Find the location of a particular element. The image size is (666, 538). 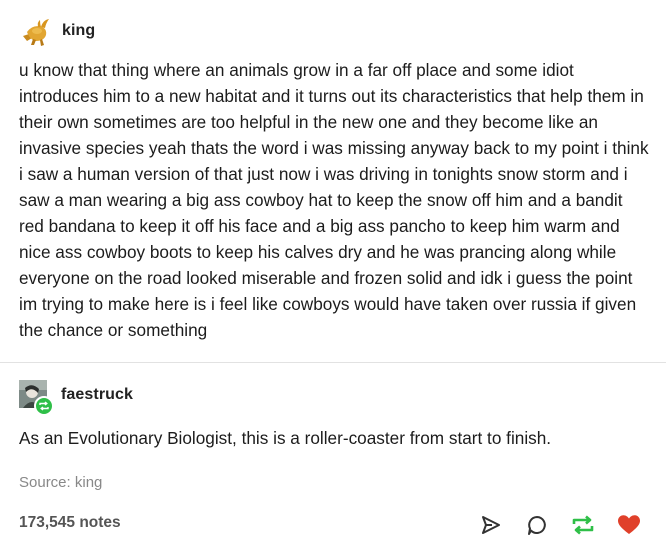

like-icon is located at coordinates (629, 524).